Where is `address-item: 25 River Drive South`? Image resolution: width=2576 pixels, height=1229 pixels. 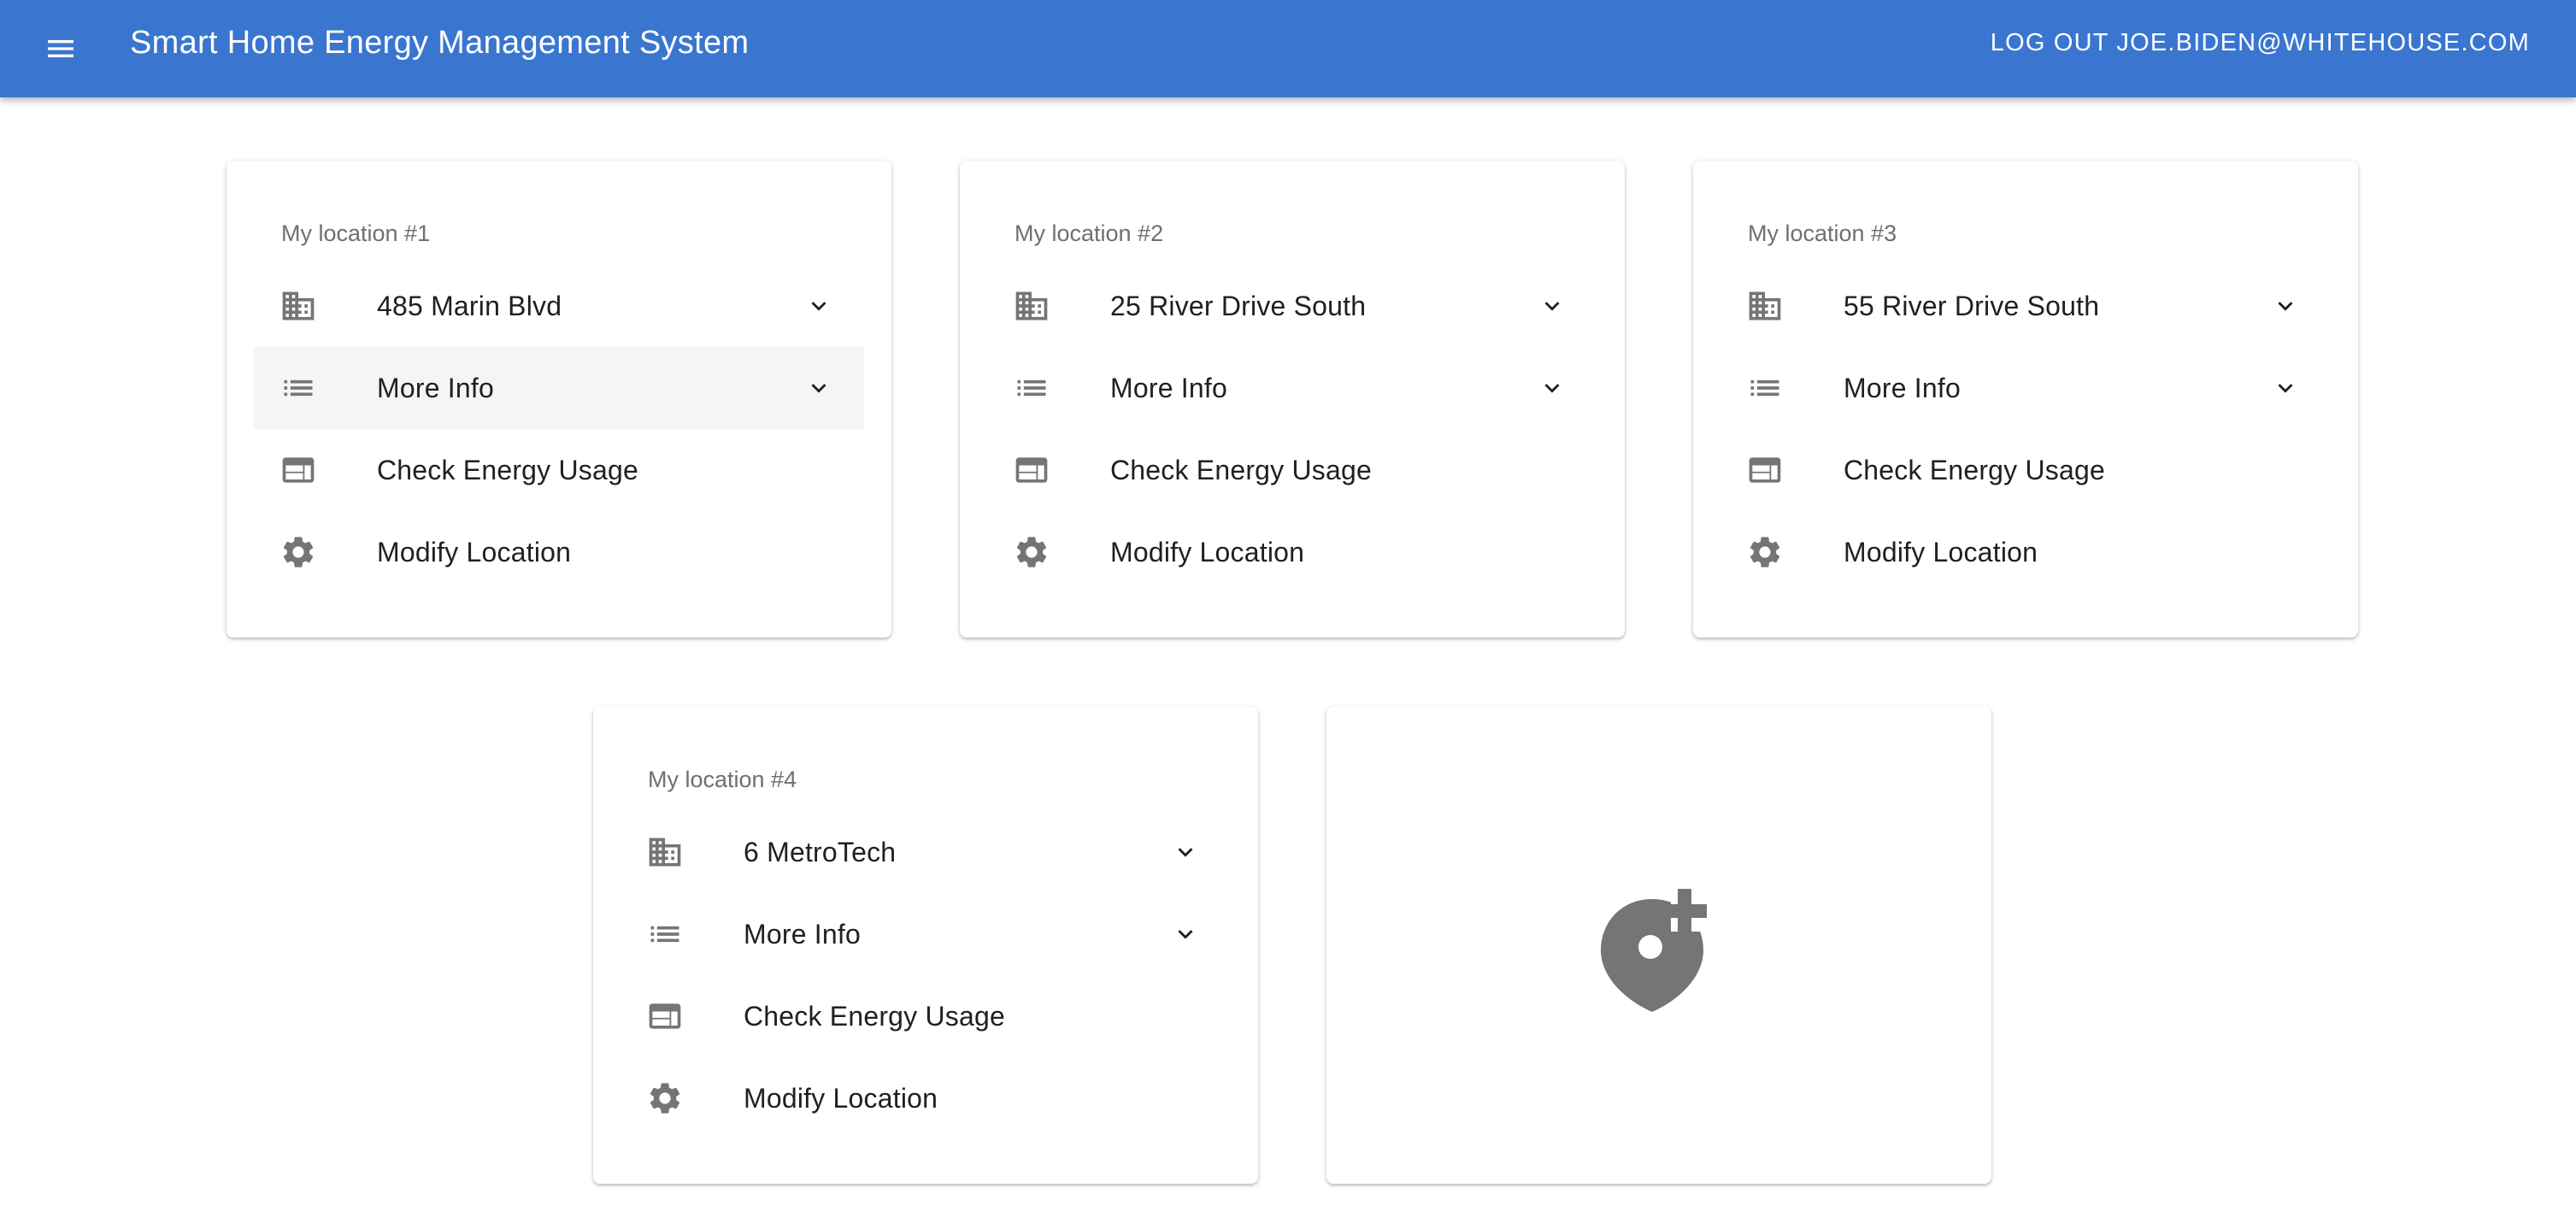
address-item: 25 River Drive South is located at coordinates (1292, 306).